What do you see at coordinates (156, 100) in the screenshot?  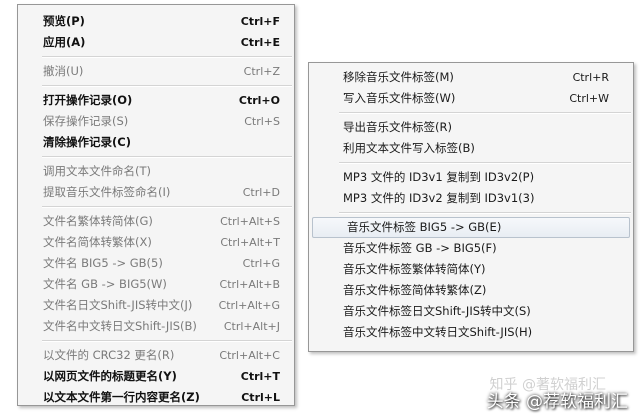 I see `menu-item: 打开操作记录(O) Ctrl+O` at bounding box center [156, 100].